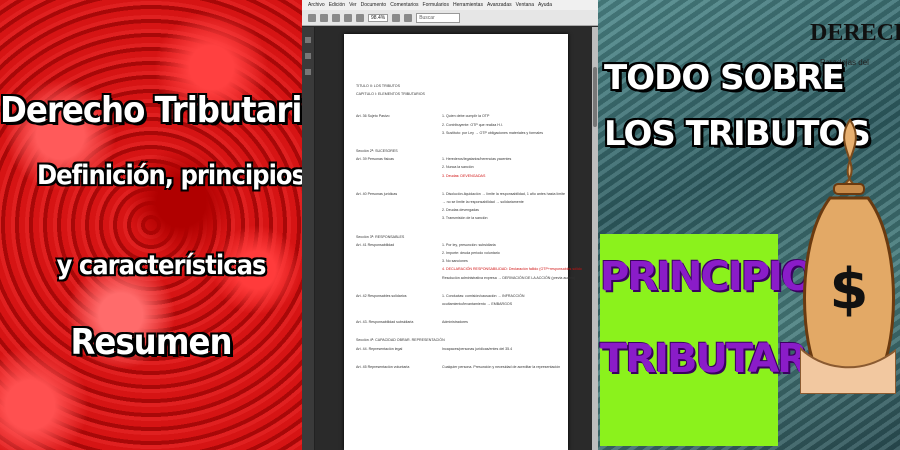  I want to click on menu-item-herramientas: Herramientas, so click(468, 5).